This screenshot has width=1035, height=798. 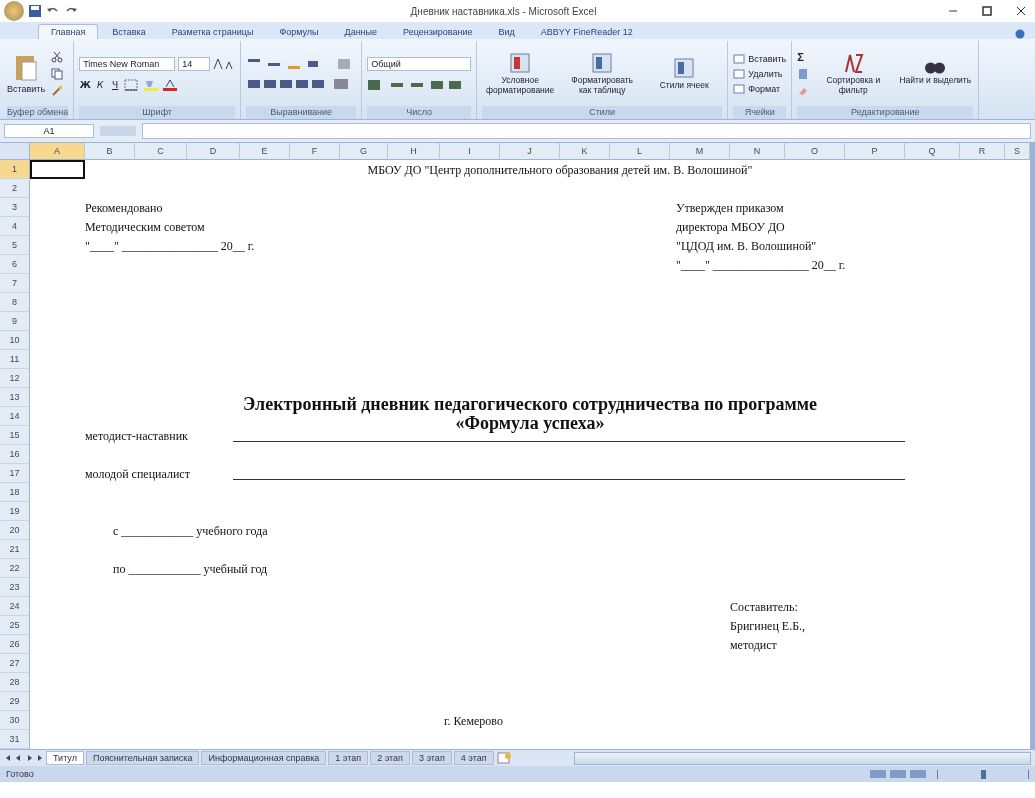 I want to click on row-header: 7, so click(x=15, y=283).